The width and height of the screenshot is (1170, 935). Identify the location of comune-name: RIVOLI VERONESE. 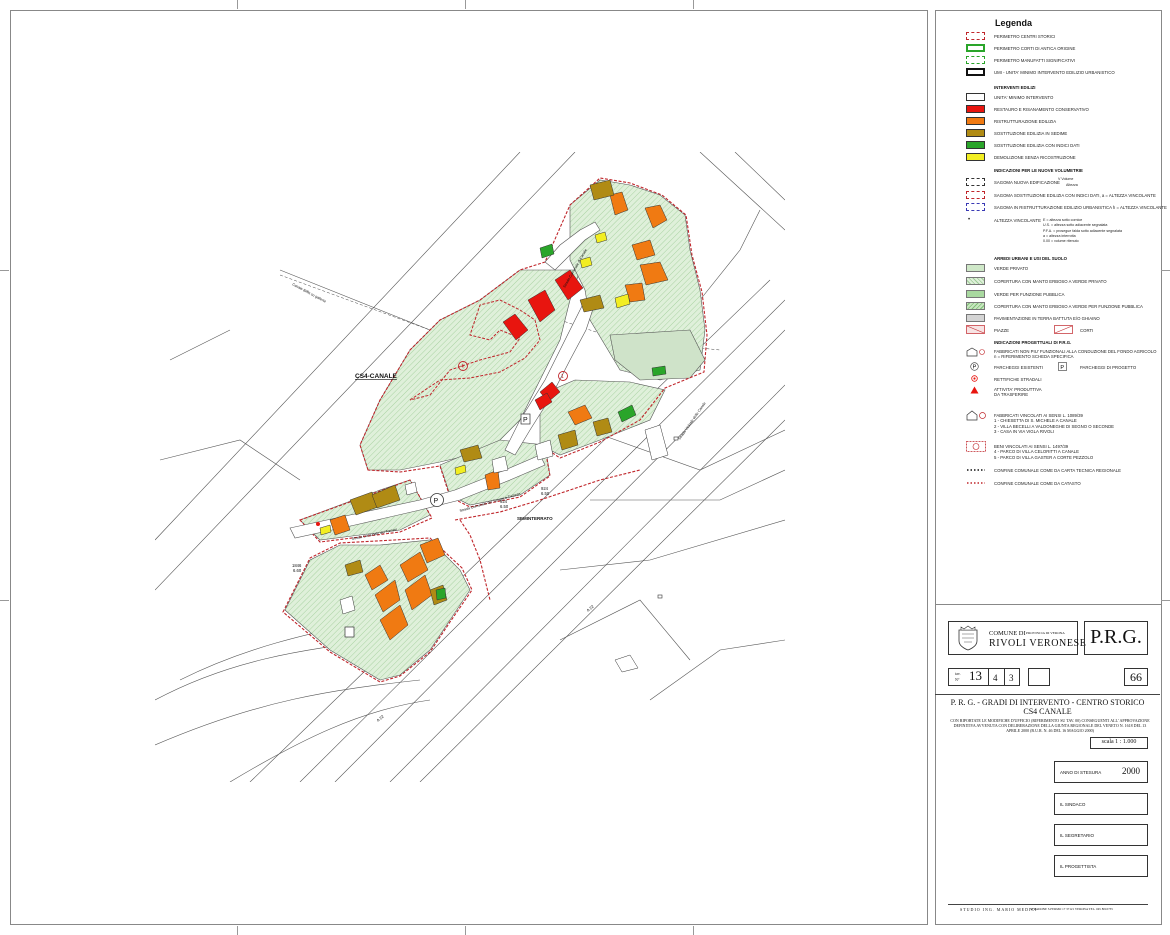
(1038, 643).